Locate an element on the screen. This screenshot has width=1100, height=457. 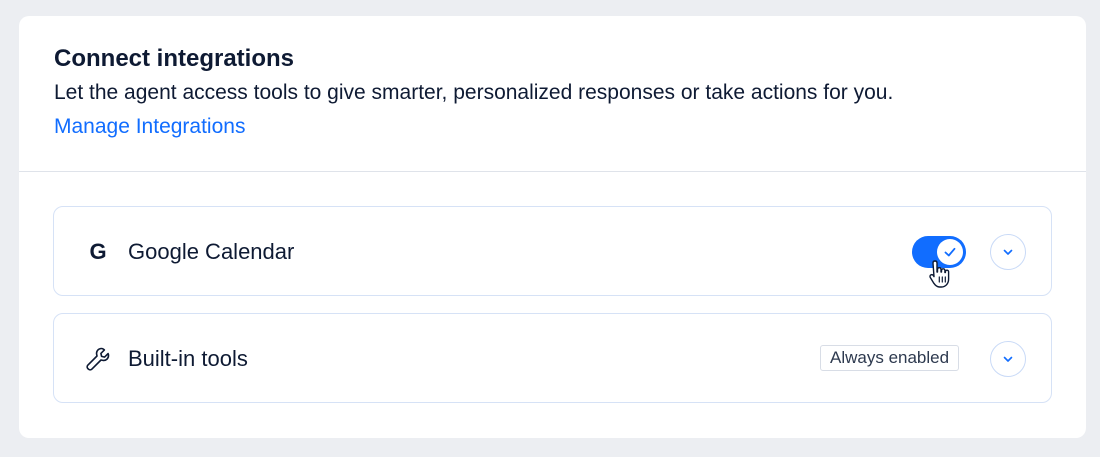
google-calendar-toggle is located at coordinates (939, 252).